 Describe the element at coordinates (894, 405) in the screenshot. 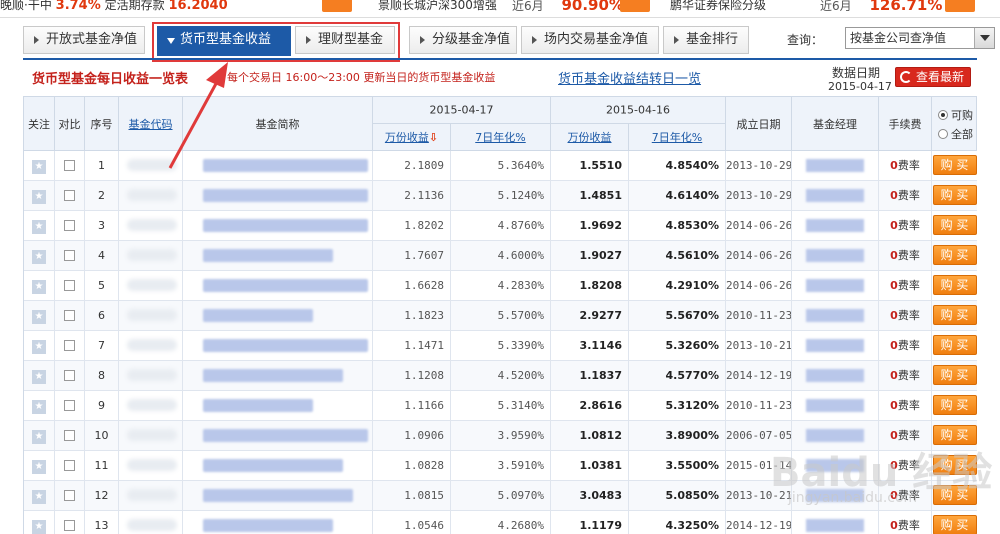

I see `fee-value: 0` at that location.